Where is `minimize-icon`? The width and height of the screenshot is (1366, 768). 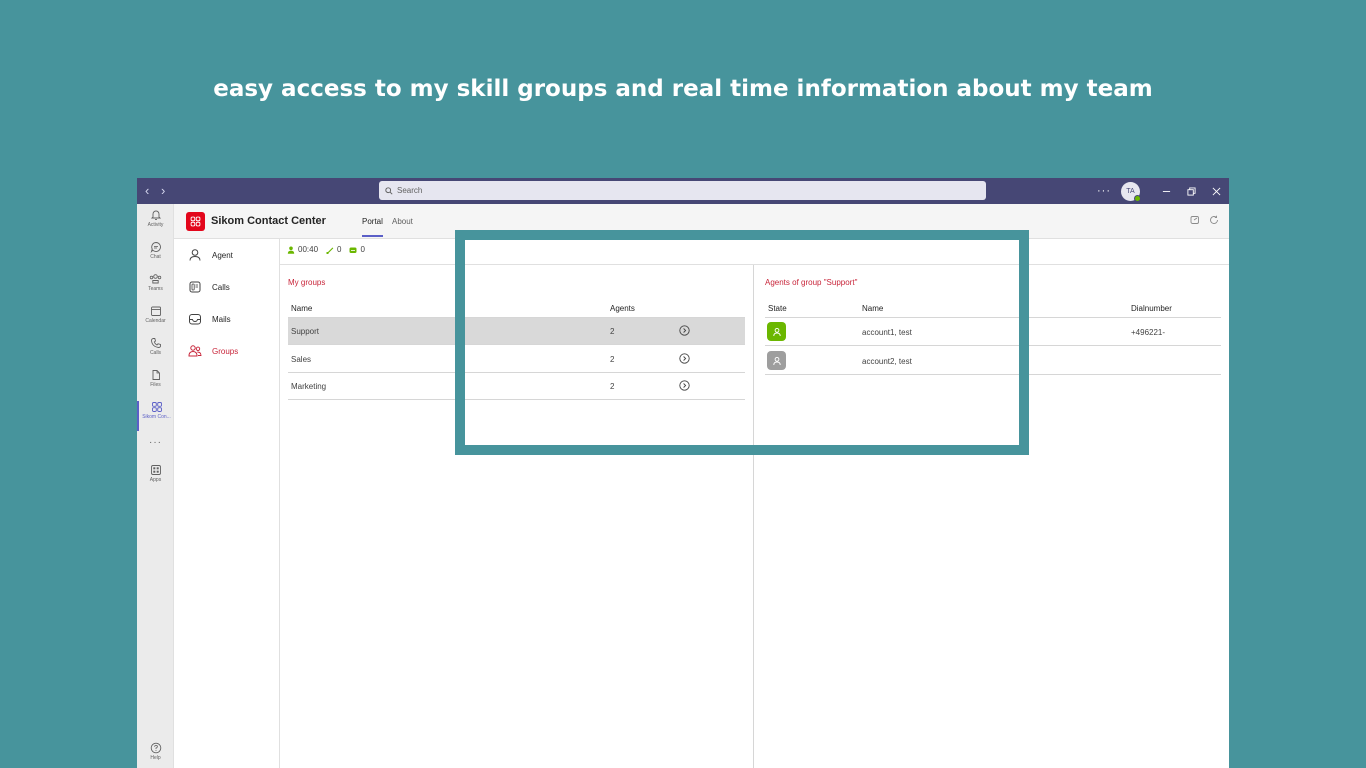 minimize-icon is located at coordinates (1166, 191).